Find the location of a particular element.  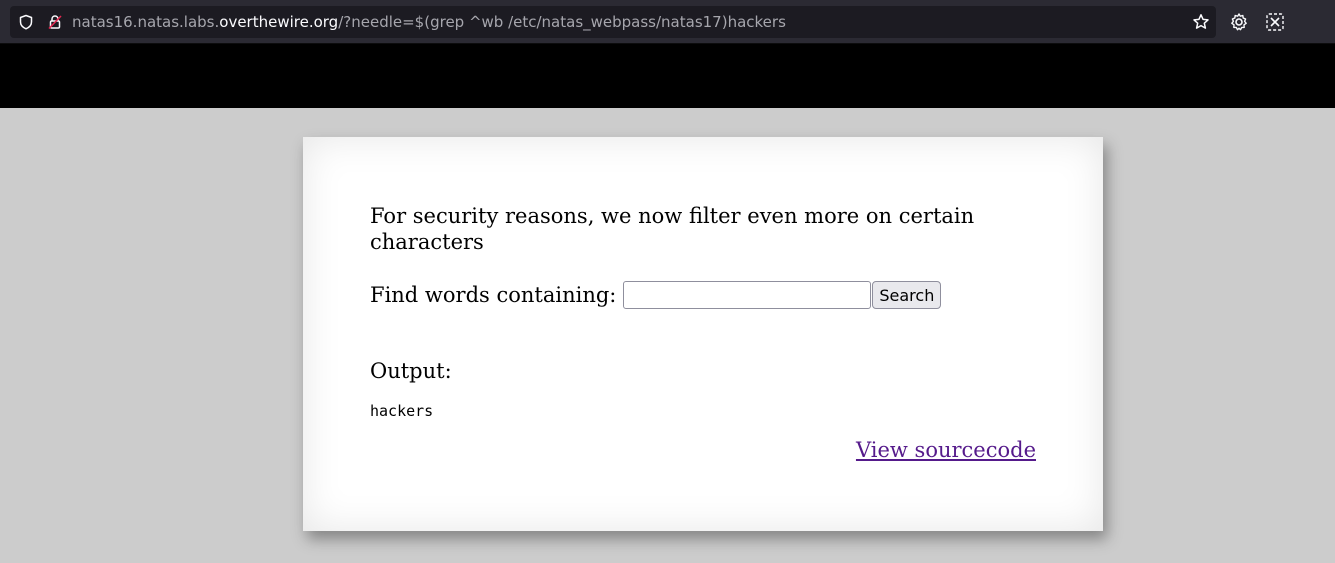

needle-input is located at coordinates (747, 295).